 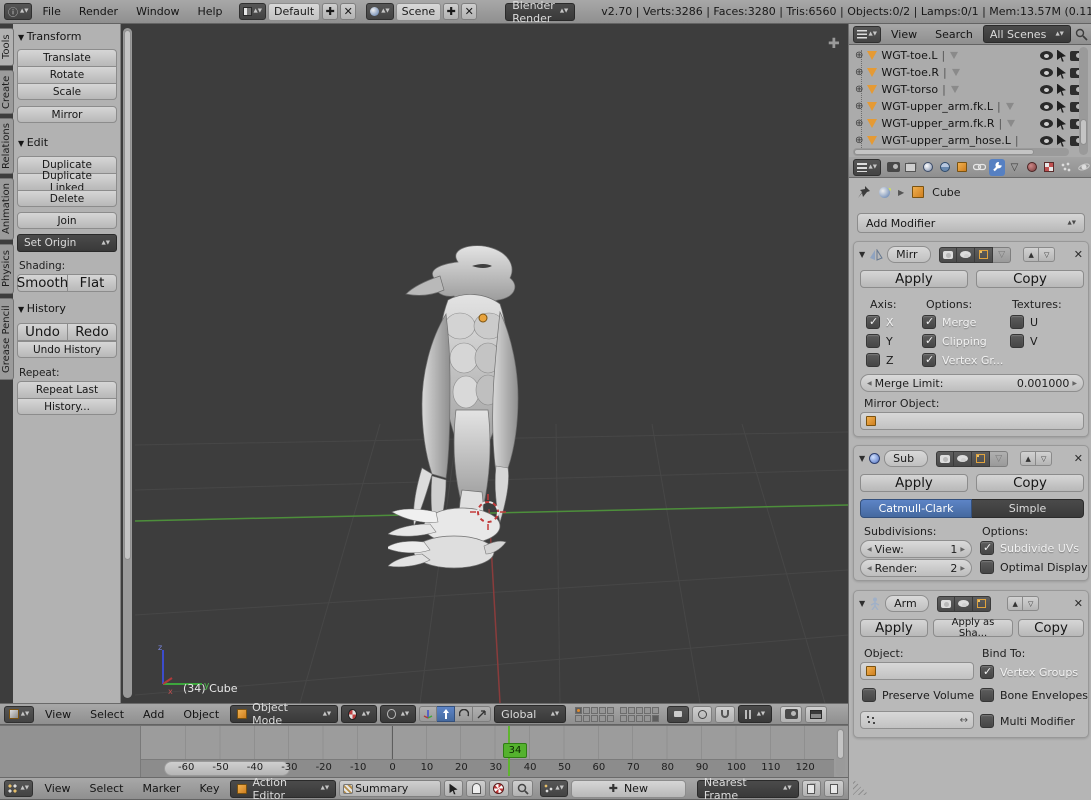 What do you see at coordinates (1051, 628) in the screenshot?
I see `armature-copy-button: Copy` at bounding box center [1051, 628].